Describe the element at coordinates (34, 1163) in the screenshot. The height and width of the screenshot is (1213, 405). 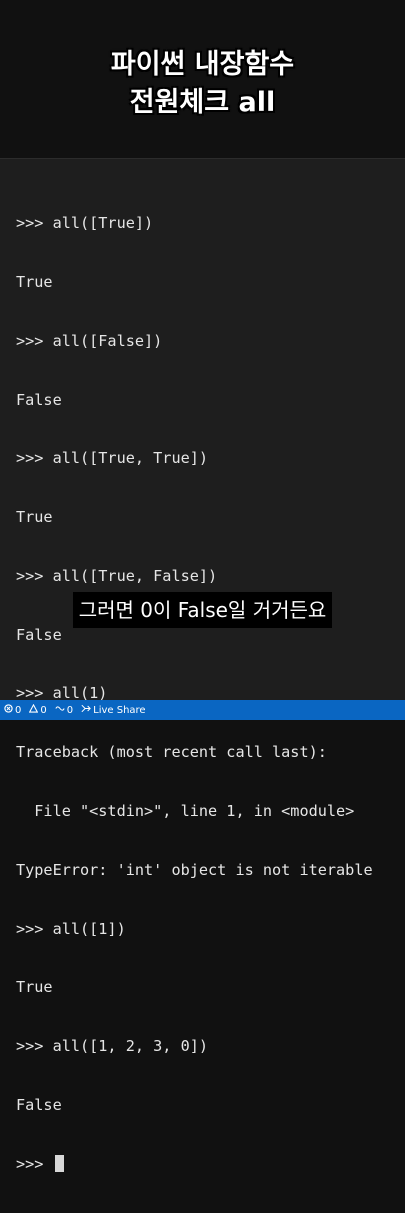
I see `prompt-text: >>>` at that location.